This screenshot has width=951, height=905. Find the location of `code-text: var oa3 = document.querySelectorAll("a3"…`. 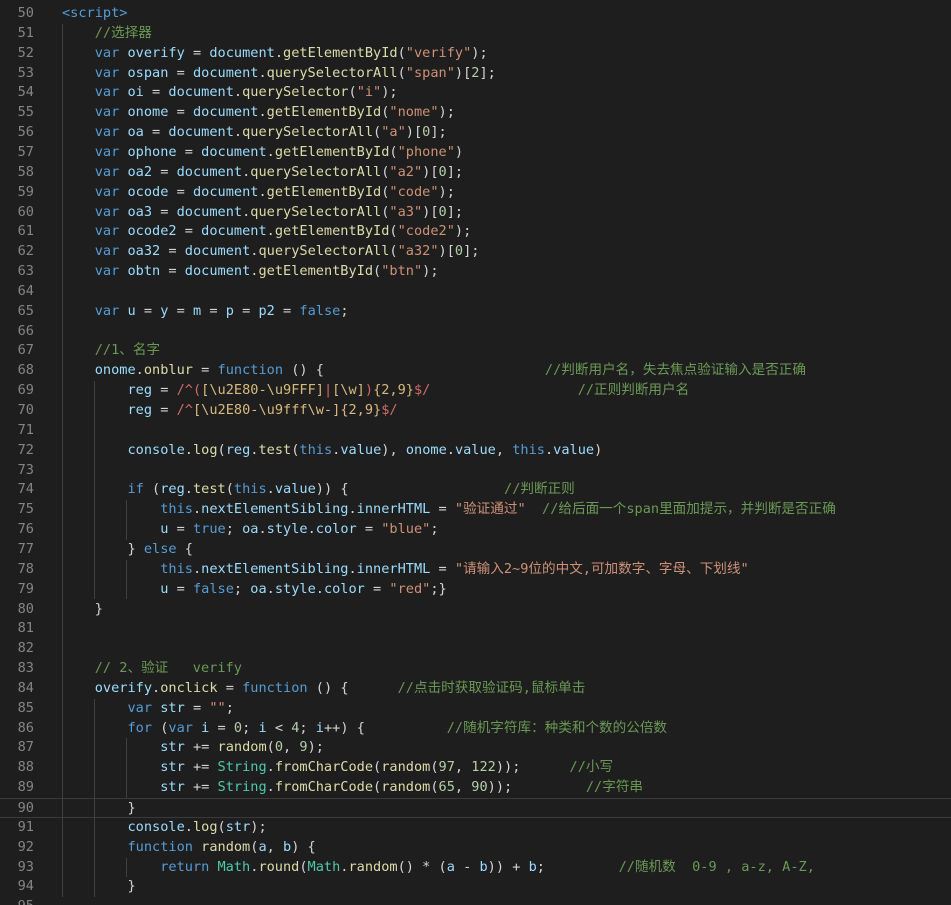

code-text: var oa3 = document.querySelectorAll("a3"… is located at coordinates (262, 213).